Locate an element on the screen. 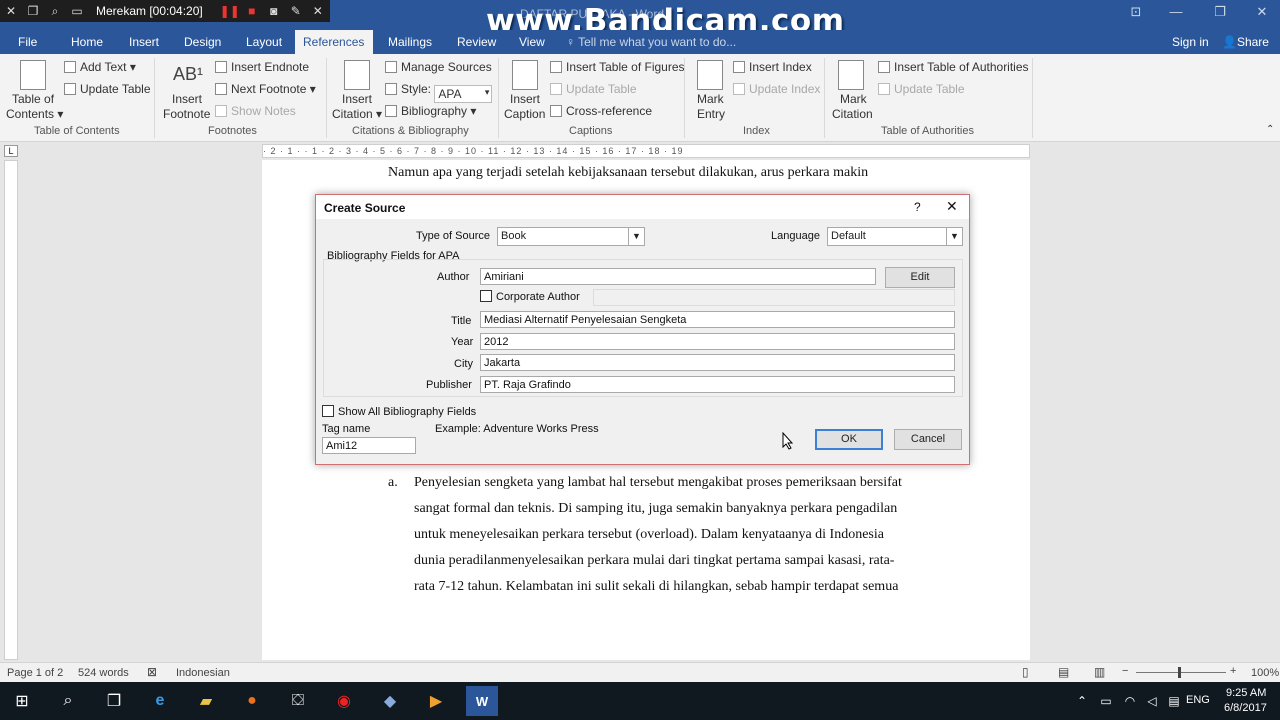 This screenshot has width=1280, height=720. notes-app-icon: ◆ is located at coordinates (390, 701).